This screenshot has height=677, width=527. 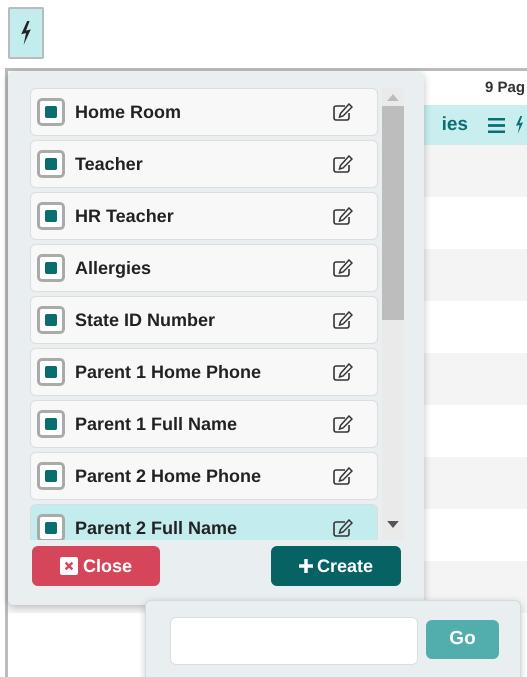 What do you see at coordinates (393, 524) in the screenshot?
I see `scroll-down-icon` at bounding box center [393, 524].